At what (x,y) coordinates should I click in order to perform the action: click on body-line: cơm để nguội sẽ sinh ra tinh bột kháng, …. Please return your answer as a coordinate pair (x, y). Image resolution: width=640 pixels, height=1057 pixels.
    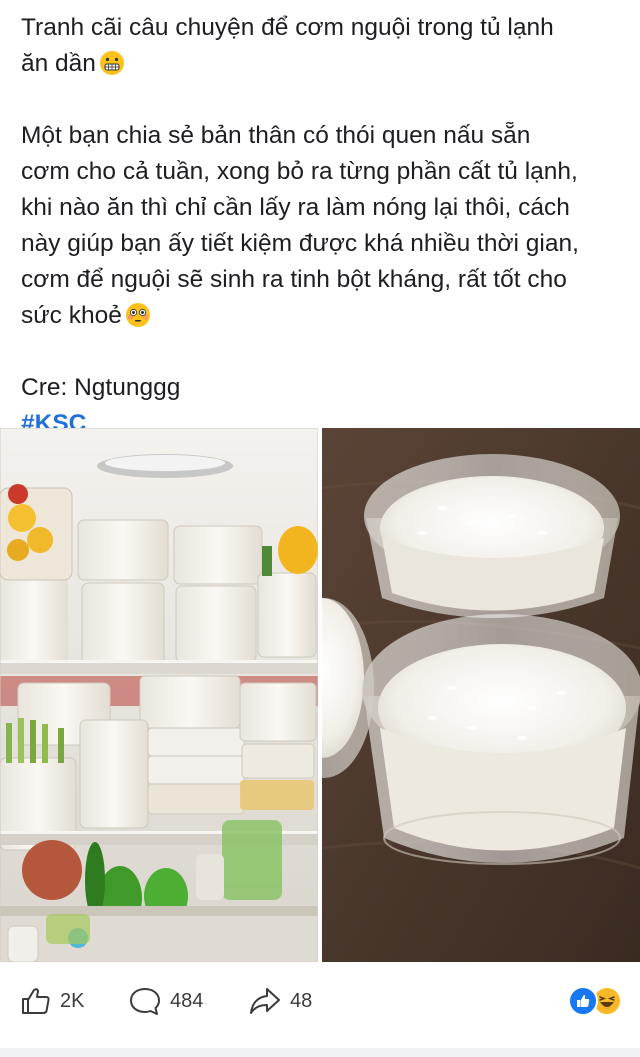
    Looking at the image, I should click on (294, 279).